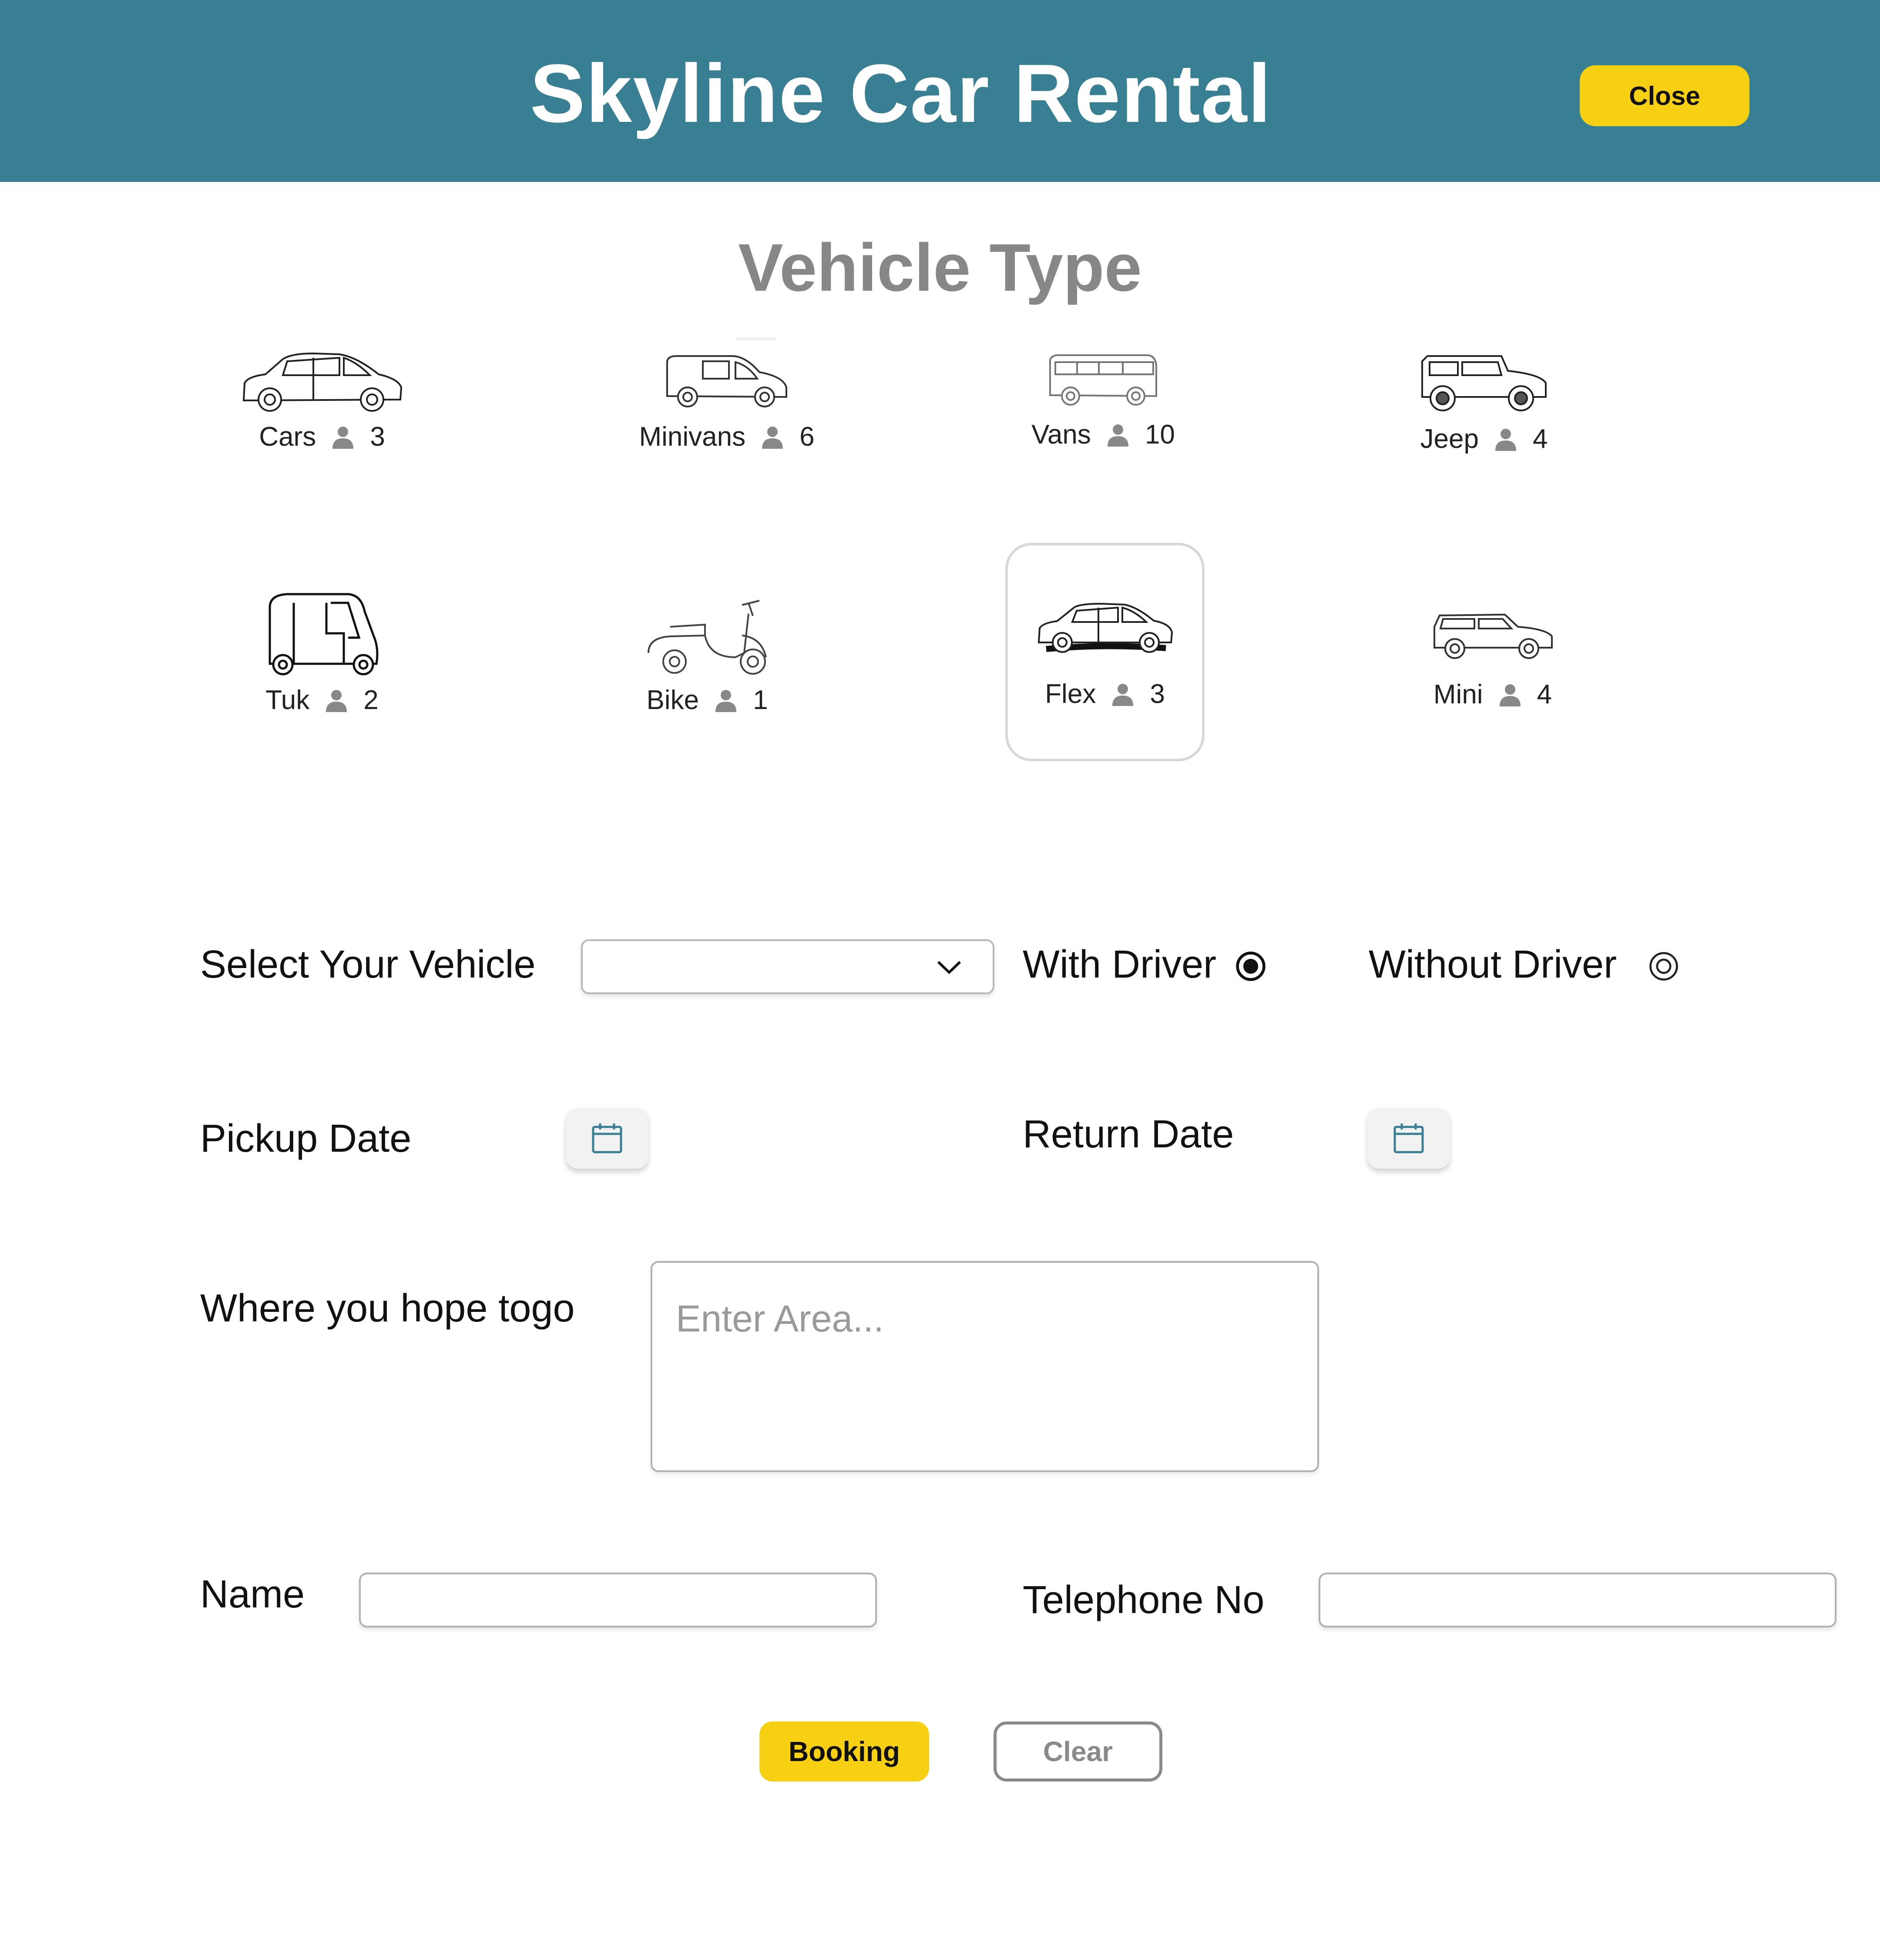  What do you see at coordinates (618, 1600) in the screenshot?
I see `name-input` at bounding box center [618, 1600].